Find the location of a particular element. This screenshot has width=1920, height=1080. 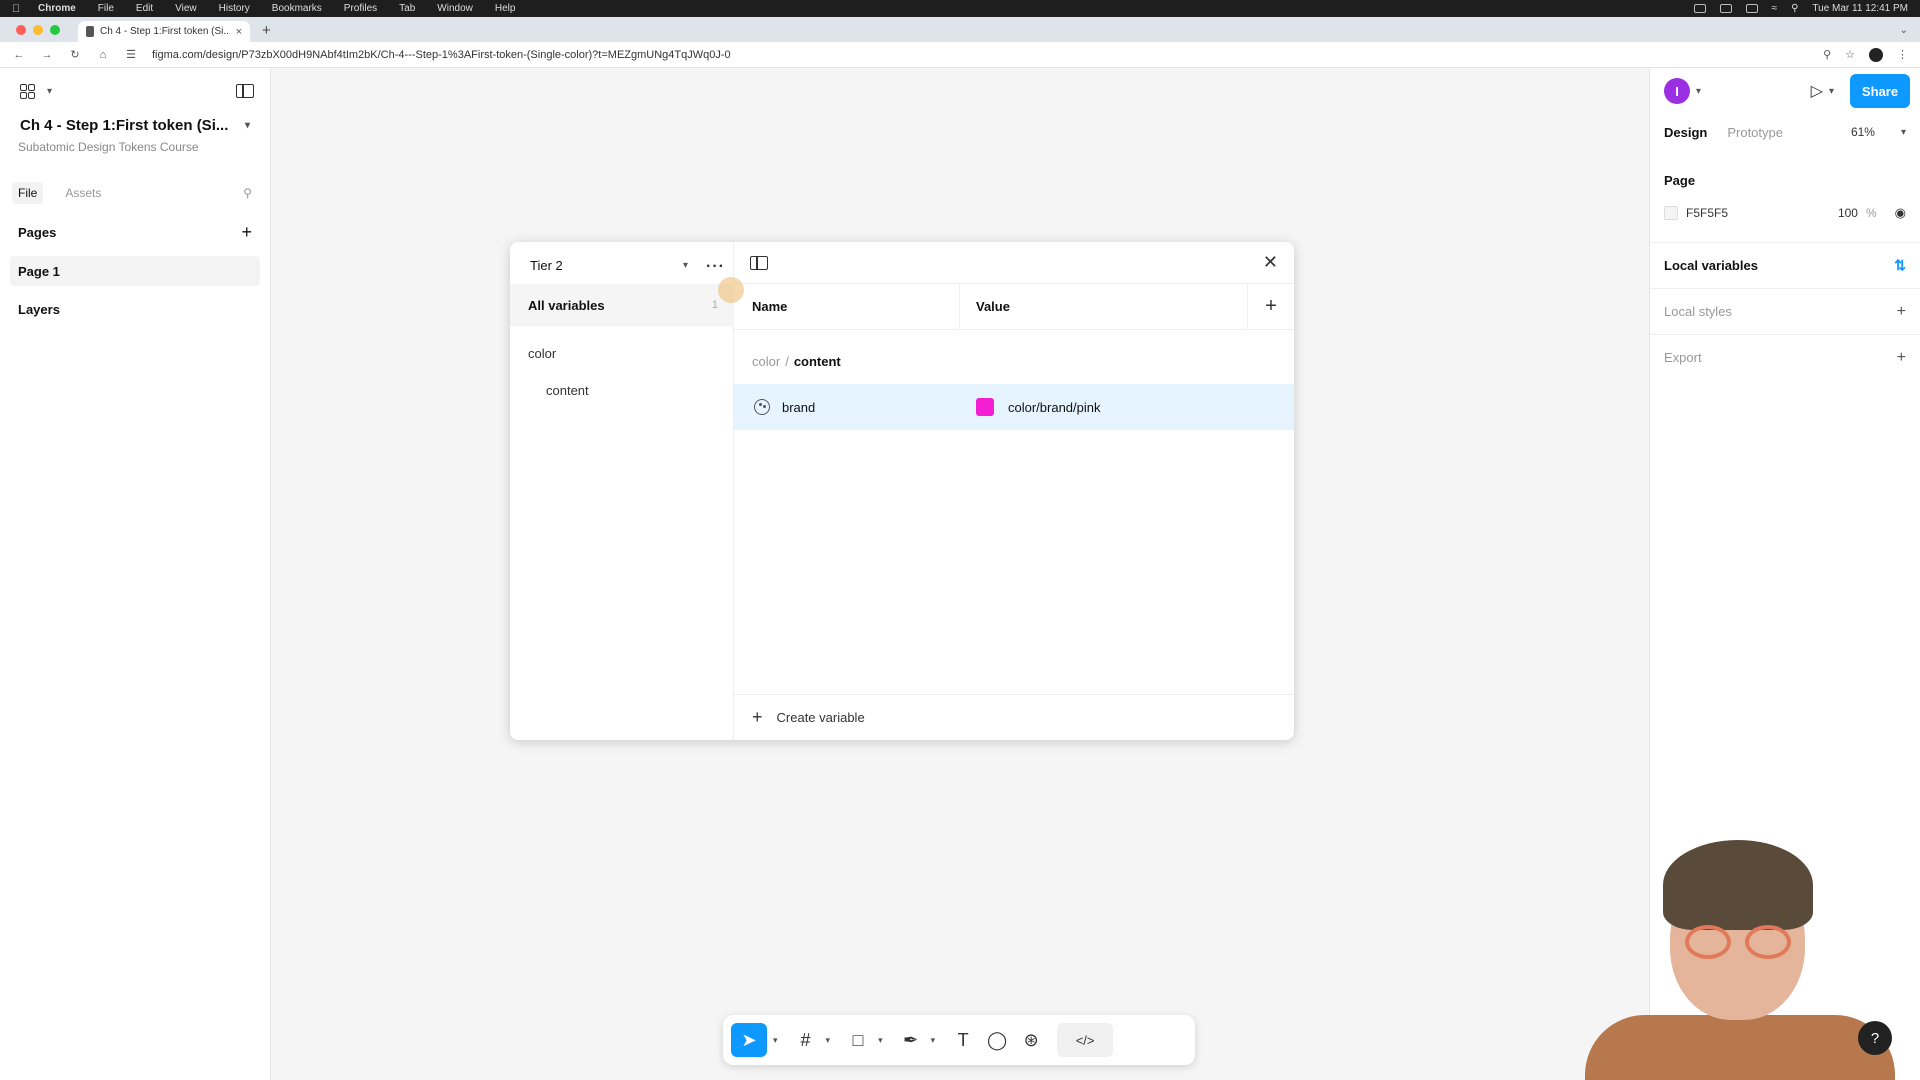

actions-icon: ⊛ is located at coordinates (1031, 1040).